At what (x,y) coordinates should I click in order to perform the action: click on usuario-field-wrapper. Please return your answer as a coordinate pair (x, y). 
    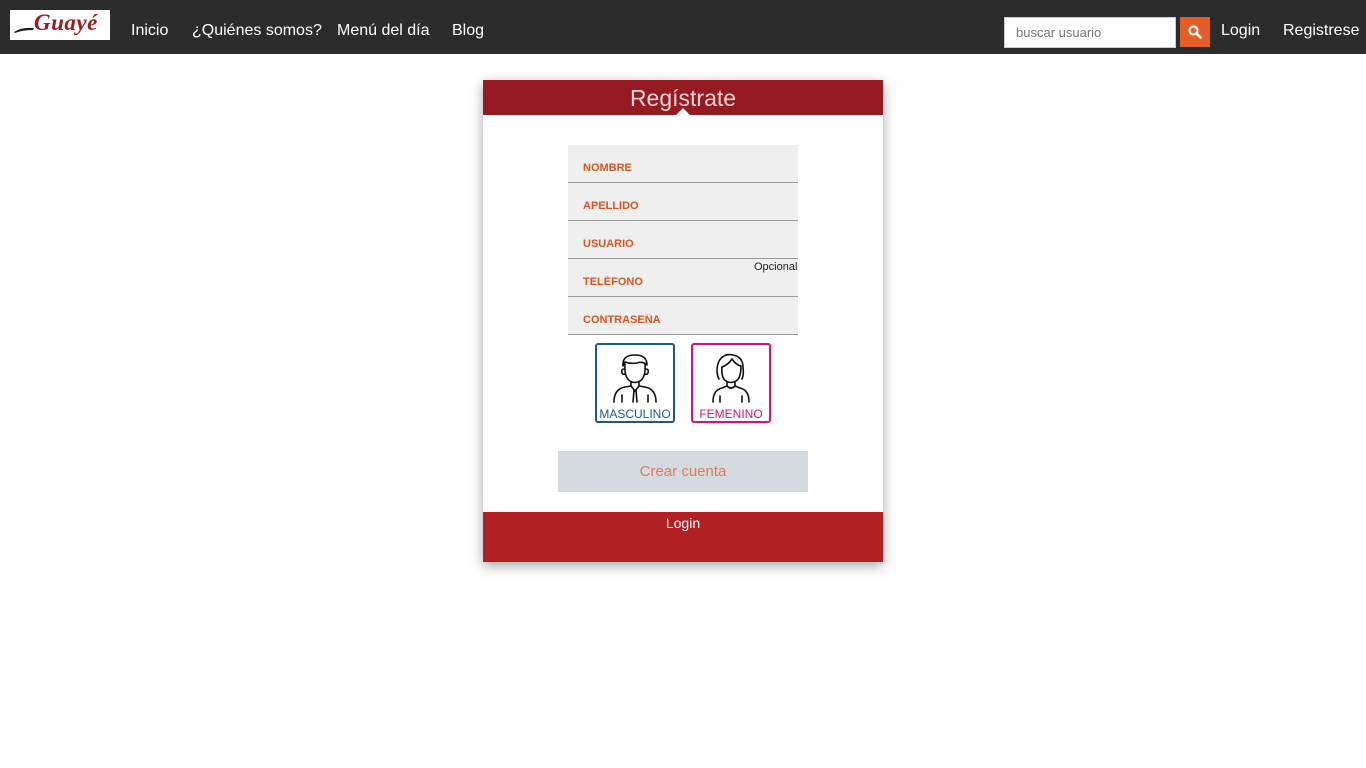
    Looking at the image, I should click on (683, 240).